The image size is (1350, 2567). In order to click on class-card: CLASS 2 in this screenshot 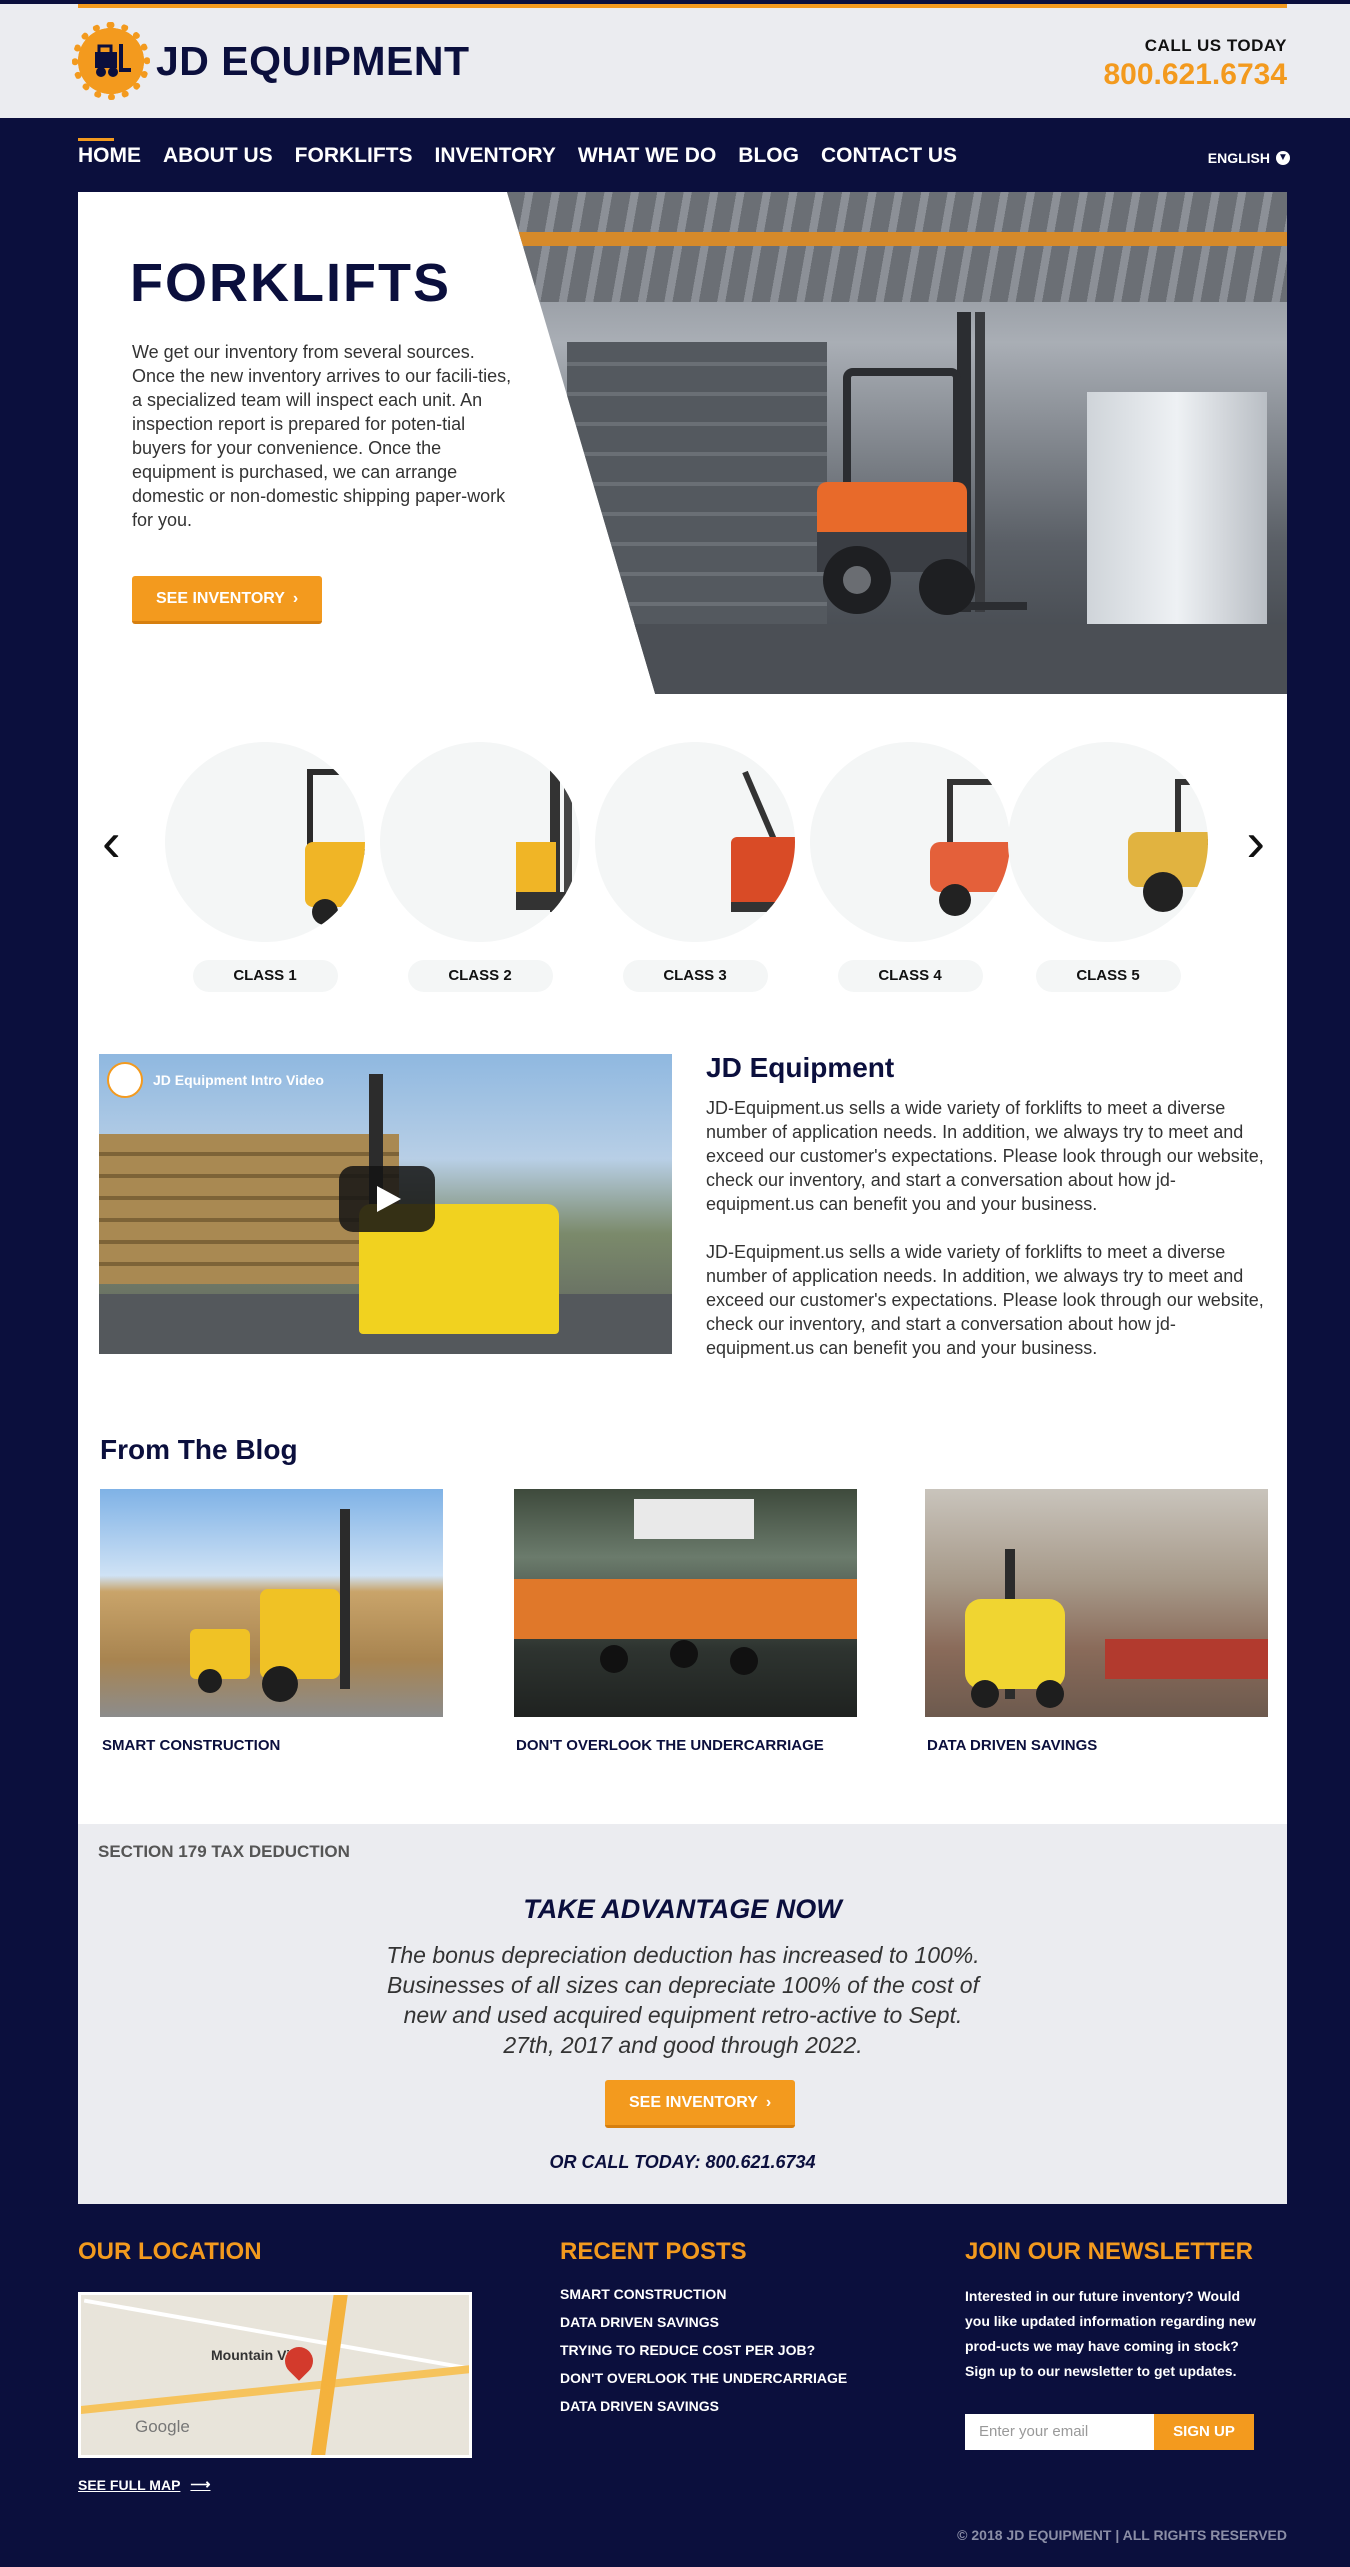, I will do `click(480, 867)`.